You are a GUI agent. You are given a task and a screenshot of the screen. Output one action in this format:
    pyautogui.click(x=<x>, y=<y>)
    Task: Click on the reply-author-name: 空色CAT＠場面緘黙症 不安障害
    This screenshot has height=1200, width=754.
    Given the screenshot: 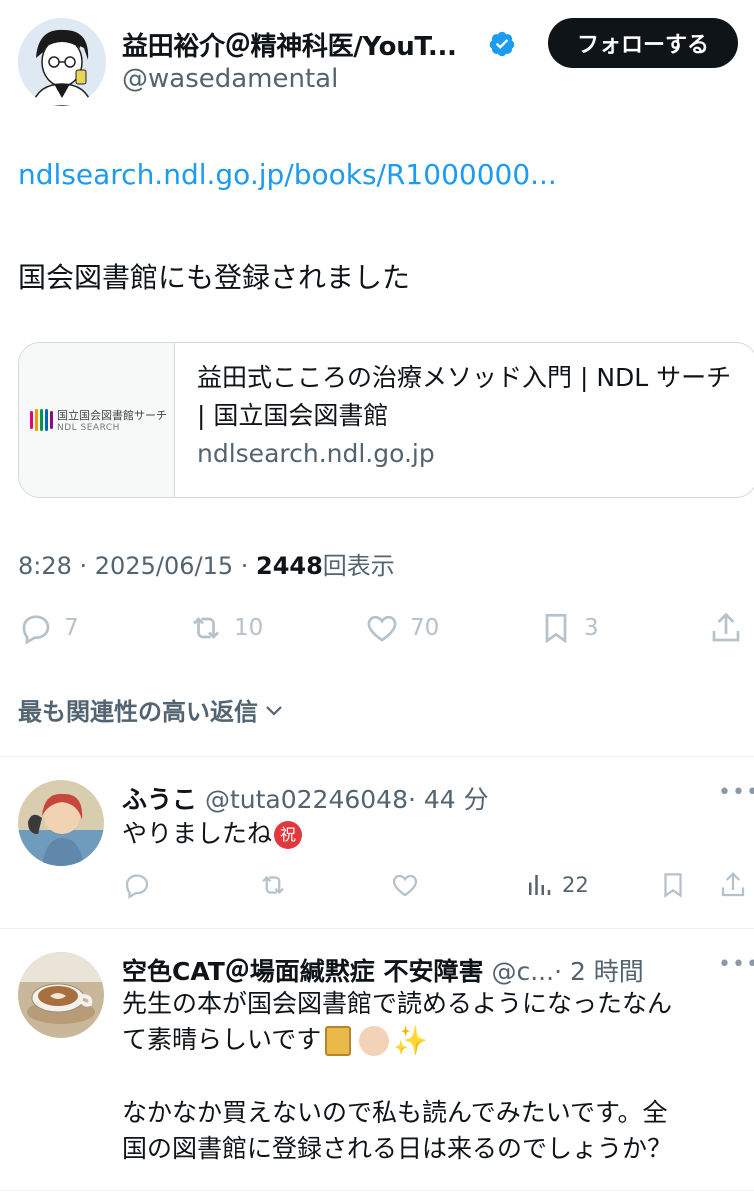 What is the action you would take?
    pyautogui.click(x=303, y=971)
    